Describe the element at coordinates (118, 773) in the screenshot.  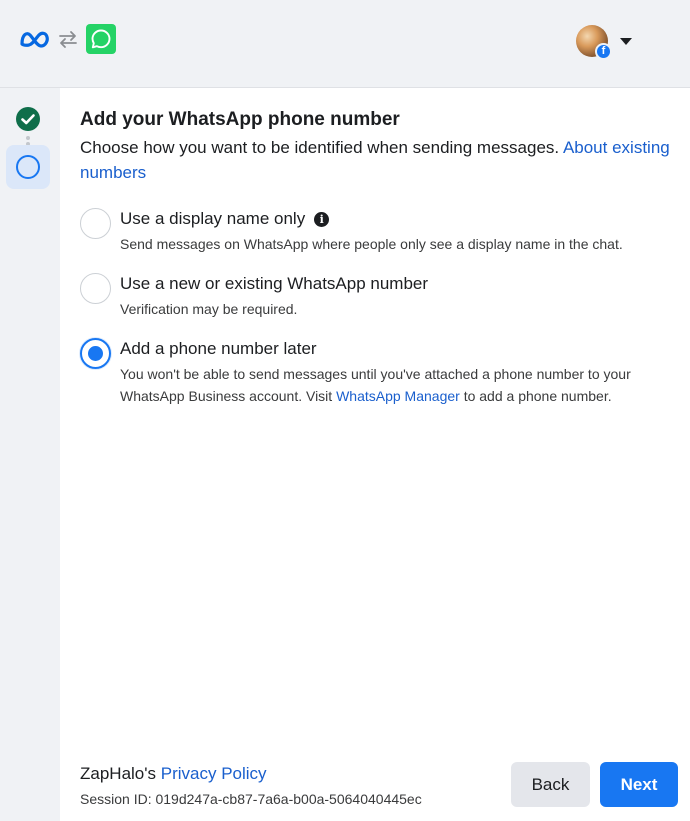
I see `company-name: ZapHalo's` at that location.